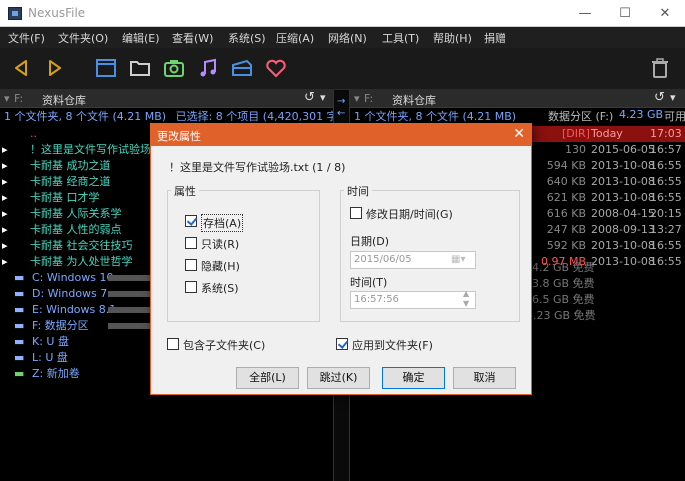 This screenshot has height=481, width=685. Describe the element at coordinates (220, 244) in the screenshot. I see `checkbox-label: 只读(R)` at that location.